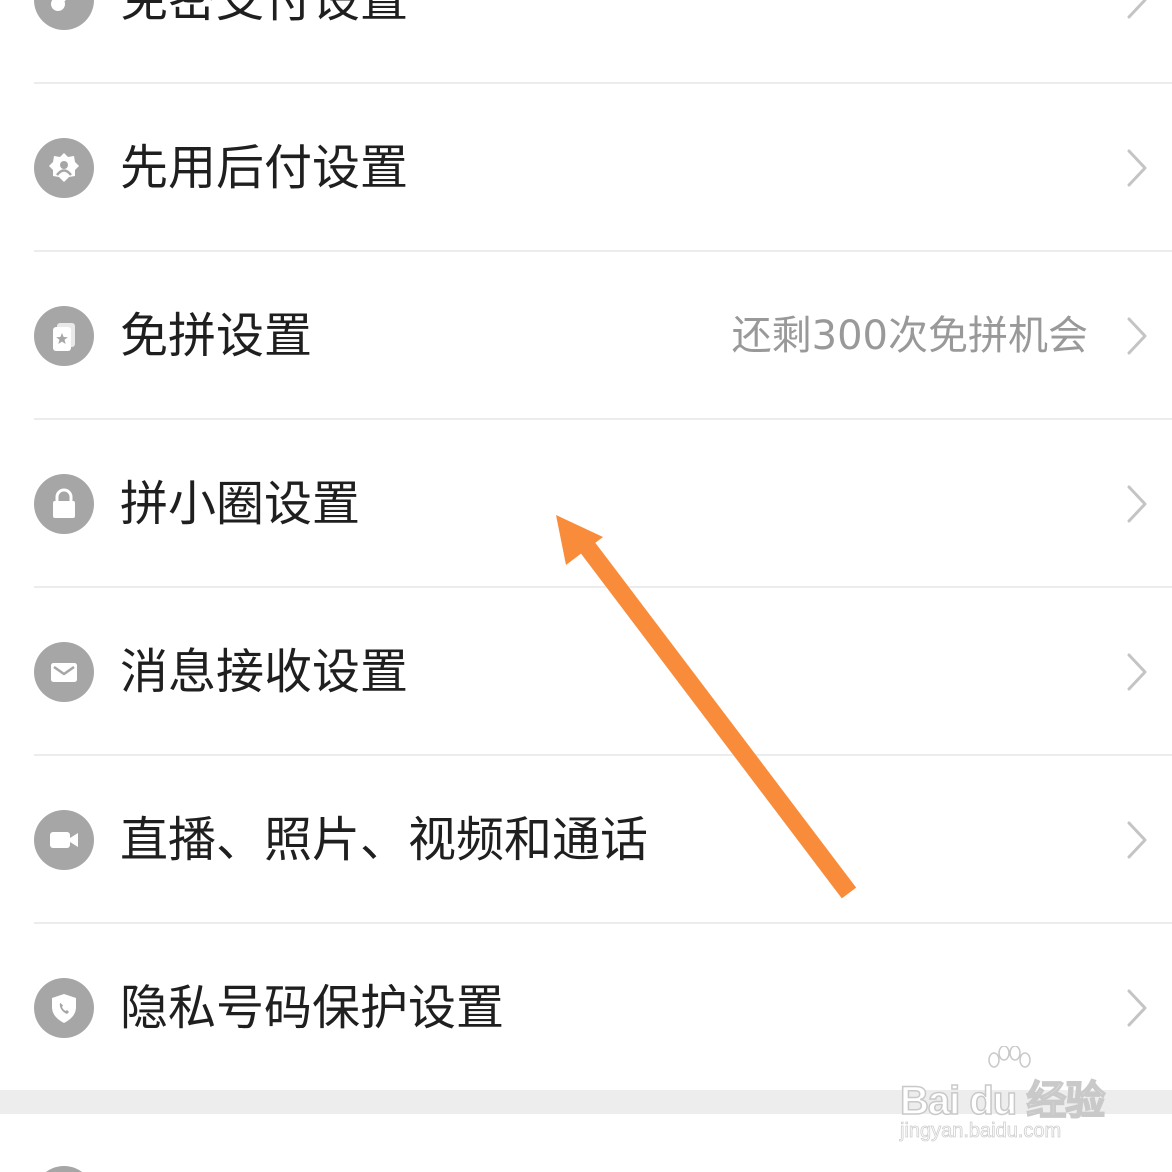 The height and width of the screenshot is (1172, 1172). I want to click on settings-icon-peek, so click(64, 1169).